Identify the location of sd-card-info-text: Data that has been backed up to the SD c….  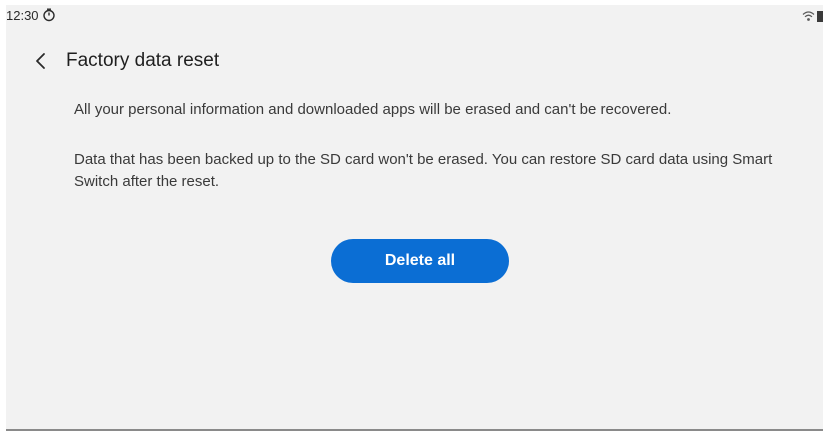
(423, 170).